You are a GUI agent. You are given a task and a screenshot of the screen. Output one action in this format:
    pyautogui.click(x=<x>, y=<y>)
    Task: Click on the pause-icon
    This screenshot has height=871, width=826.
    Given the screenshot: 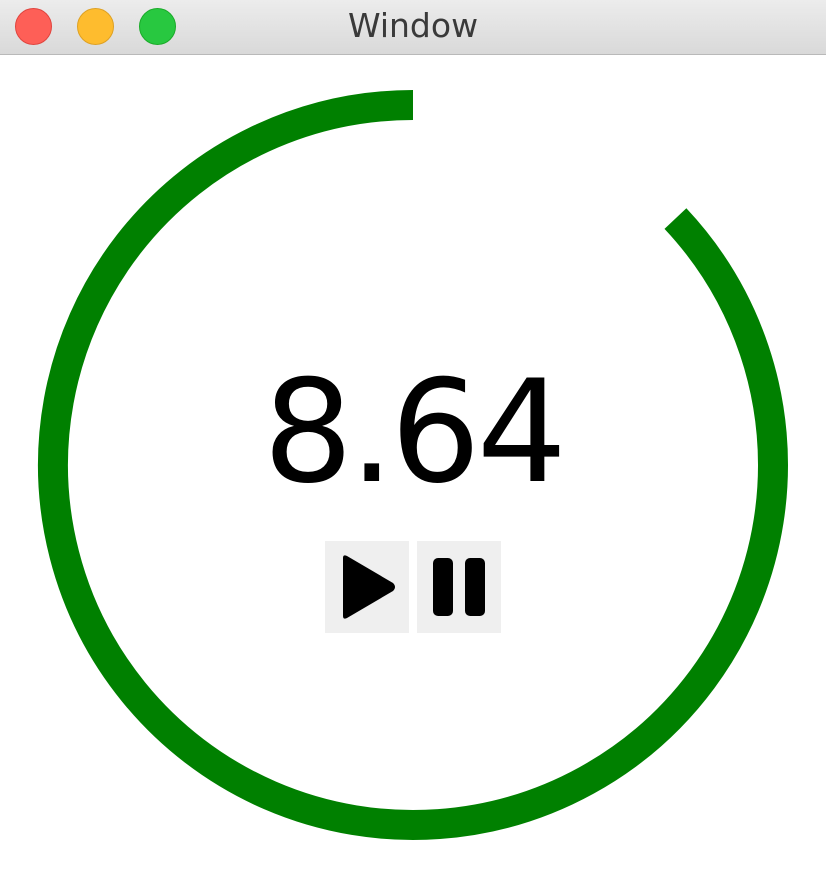 What is the action you would take?
    pyautogui.click(x=459, y=587)
    